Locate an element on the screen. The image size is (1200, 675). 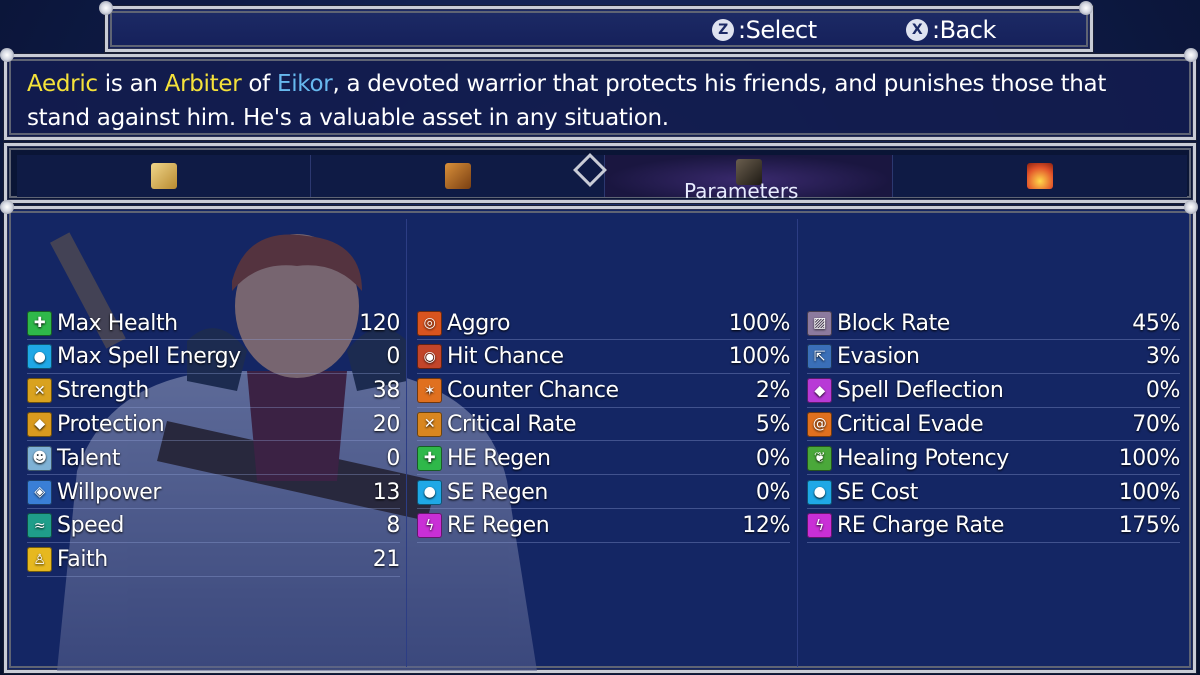
stat-label: RE Regen is located at coordinates (498, 526).